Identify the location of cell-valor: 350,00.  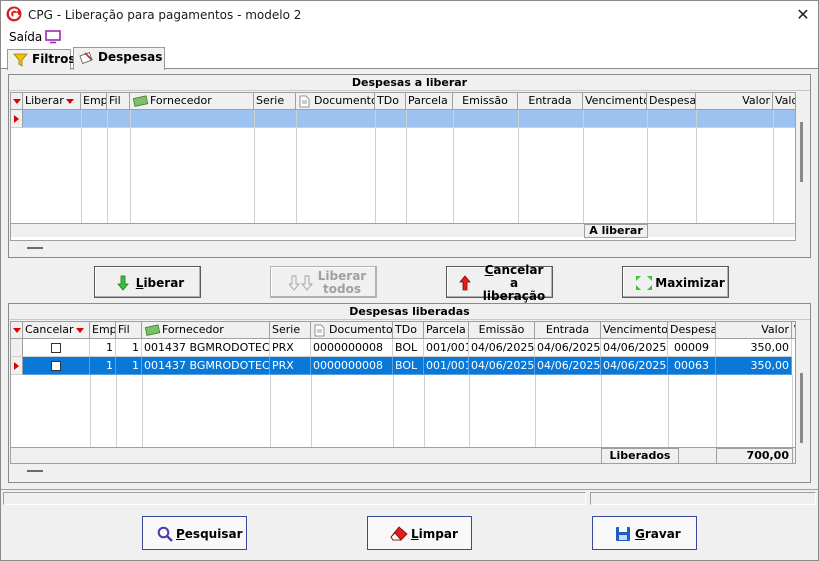
(754, 348).